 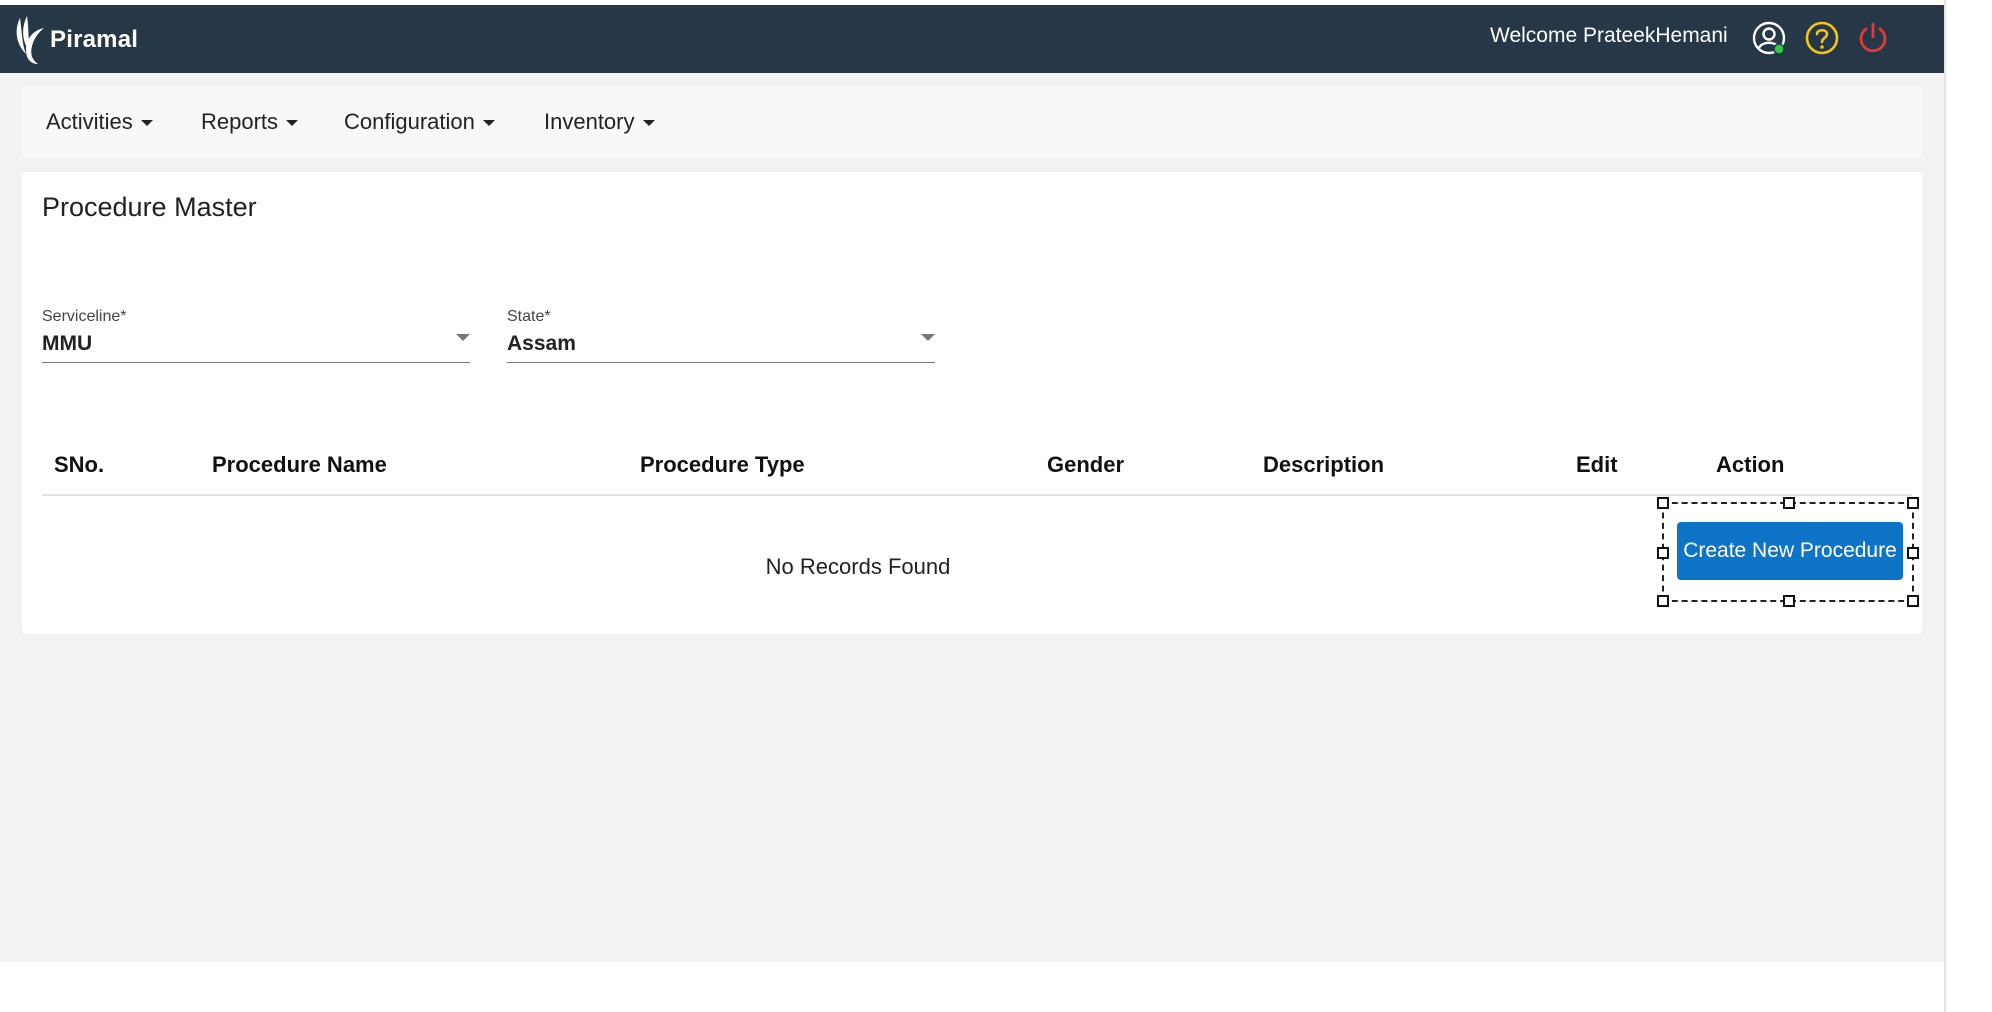 What do you see at coordinates (149, 207) in the screenshot?
I see `page-title: Procedure Master` at bounding box center [149, 207].